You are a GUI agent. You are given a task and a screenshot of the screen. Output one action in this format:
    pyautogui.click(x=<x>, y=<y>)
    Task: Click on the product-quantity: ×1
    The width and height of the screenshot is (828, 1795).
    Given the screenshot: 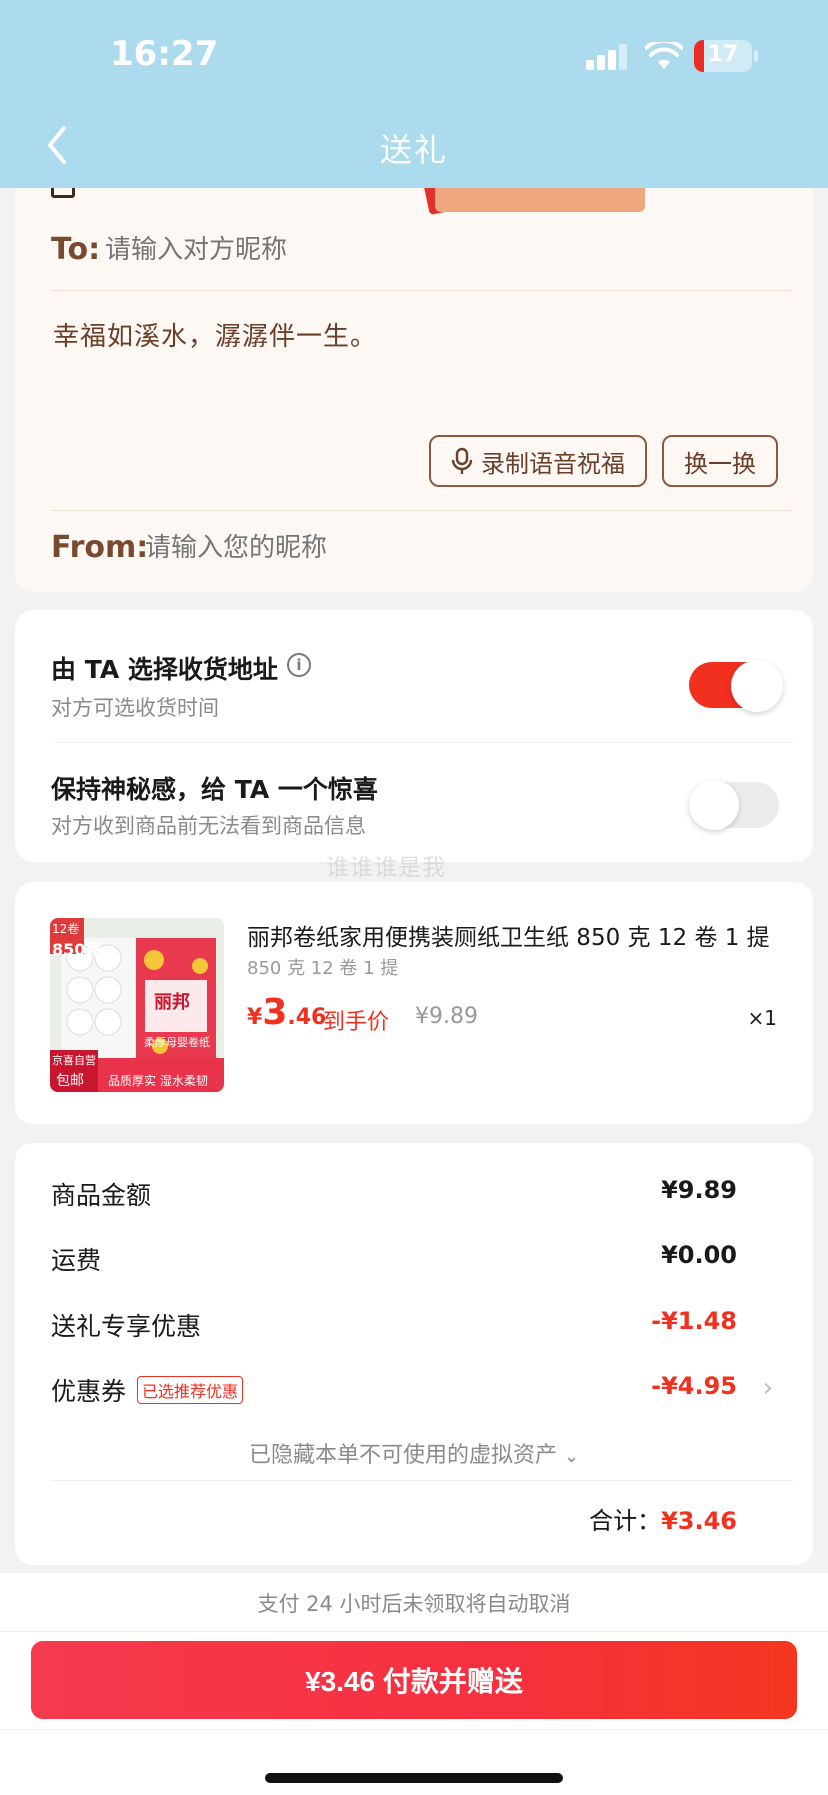 What is the action you would take?
    pyautogui.click(x=762, y=1018)
    